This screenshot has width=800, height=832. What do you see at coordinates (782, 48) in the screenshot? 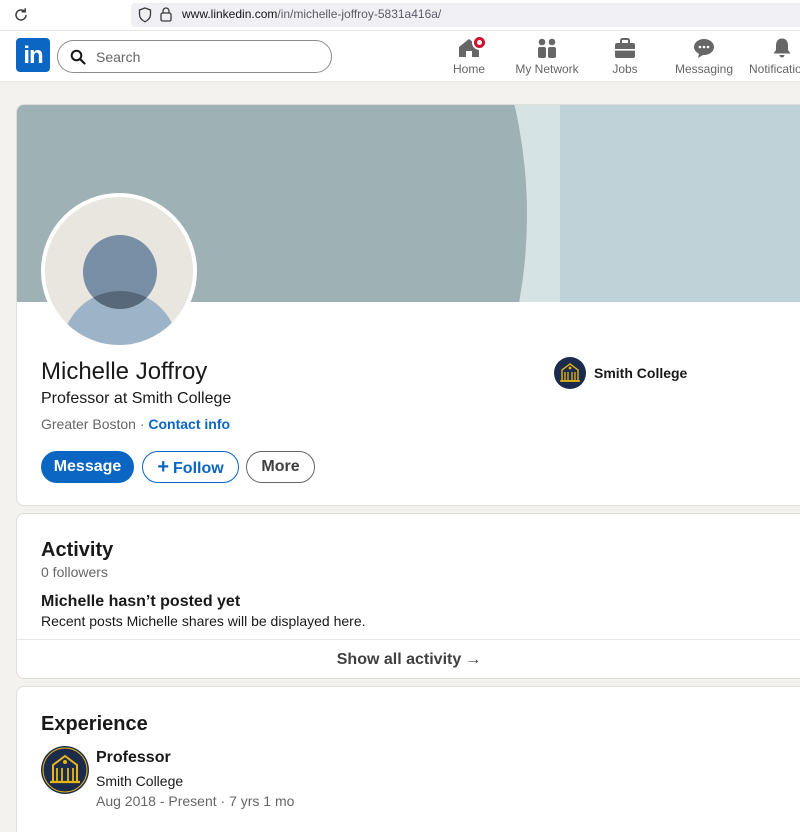
I see `bell-icon` at bounding box center [782, 48].